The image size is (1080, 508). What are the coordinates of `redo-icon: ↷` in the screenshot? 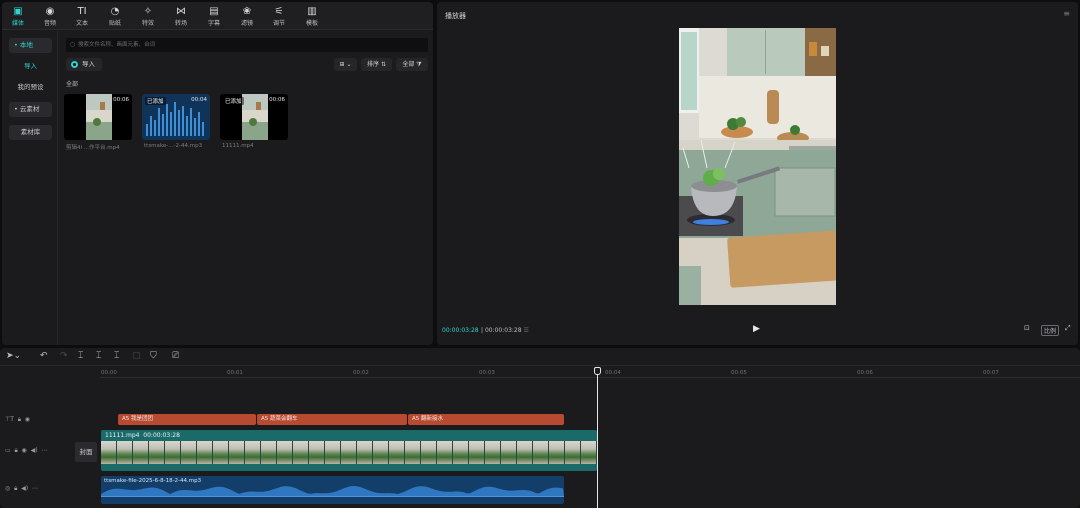 It's located at (64, 356).